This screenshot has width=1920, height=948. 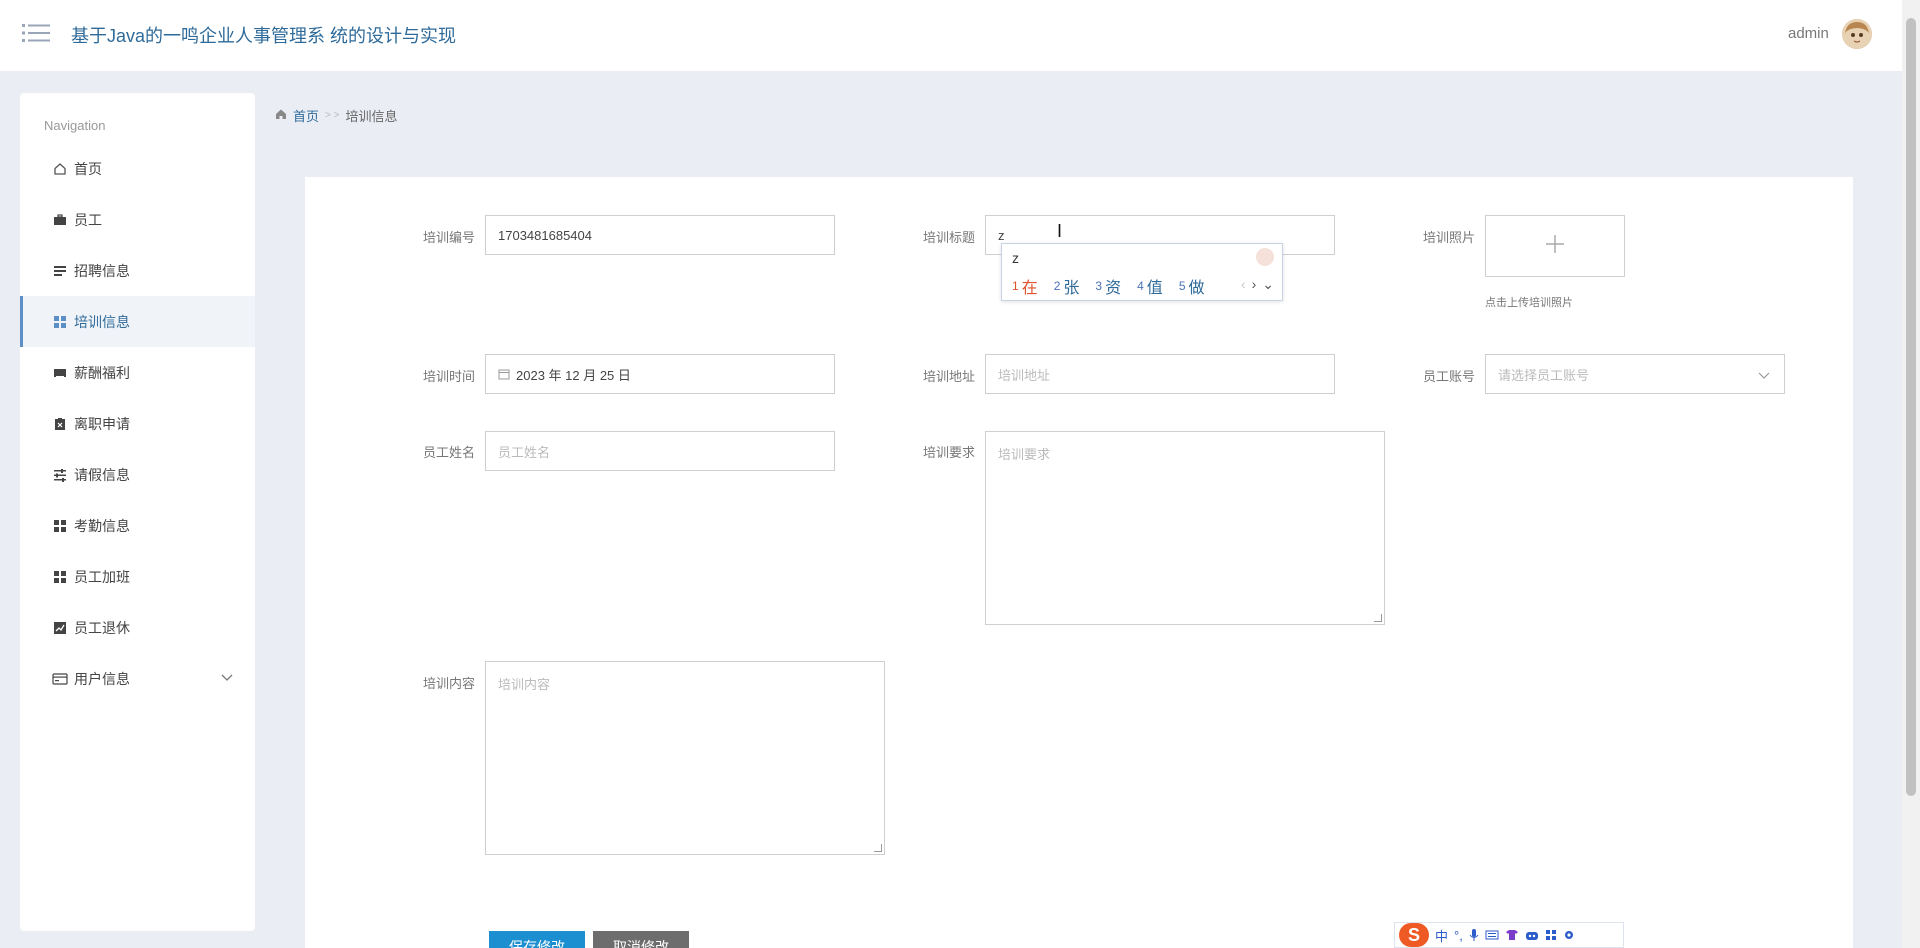 I want to click on ime-candidate-num: 2, so click(x=1057, y=286).